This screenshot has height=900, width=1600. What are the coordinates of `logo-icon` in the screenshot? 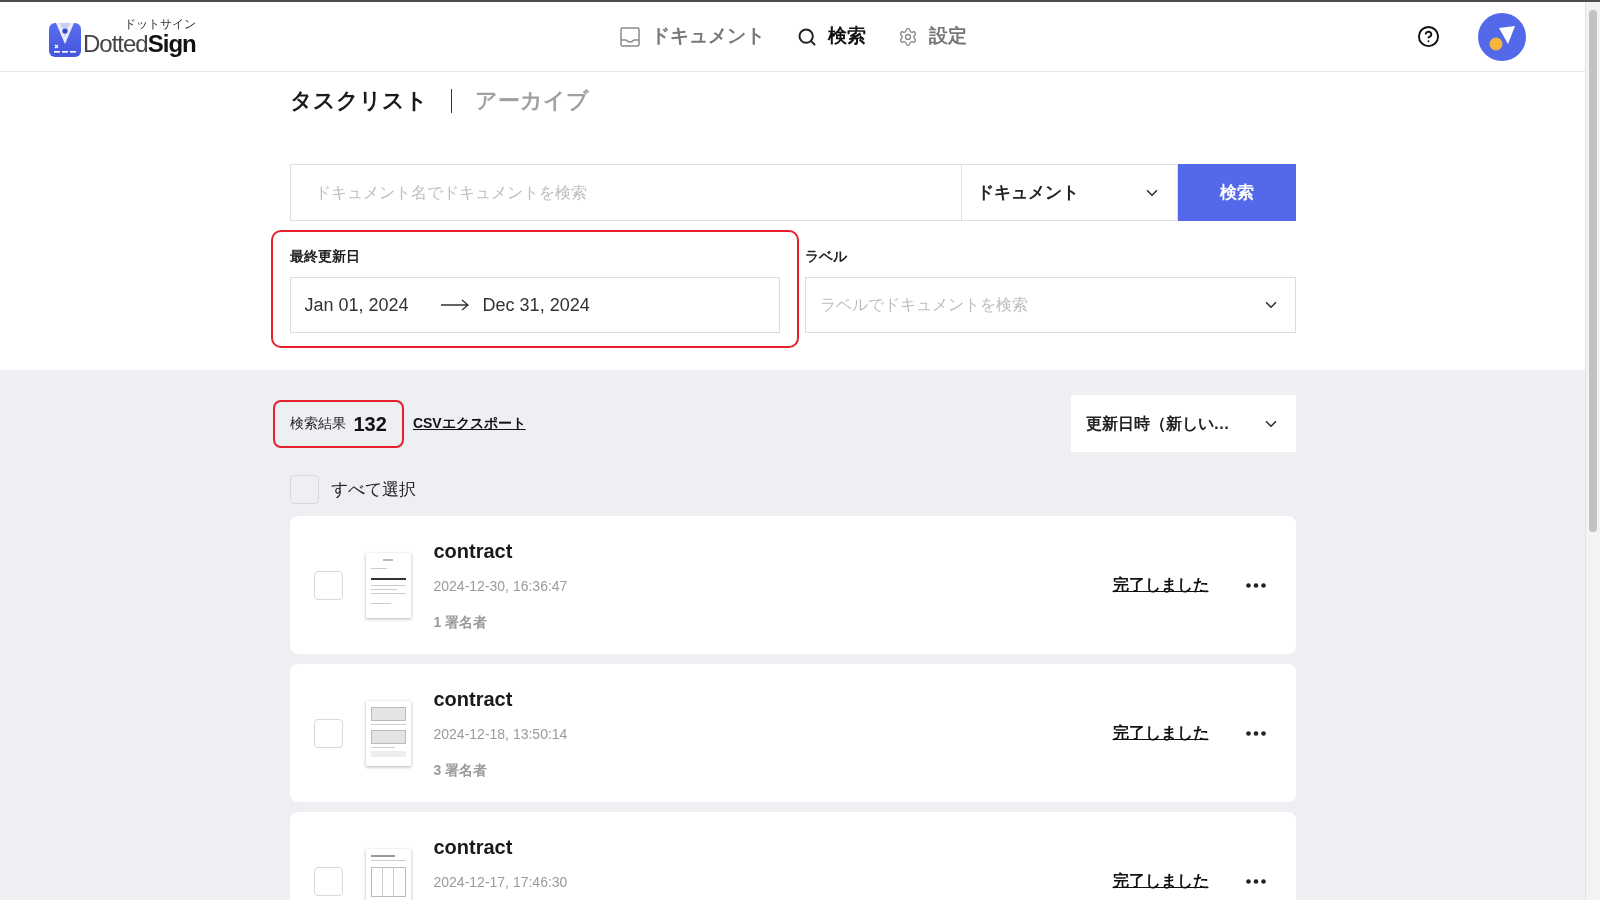 It's located at (65, 39).